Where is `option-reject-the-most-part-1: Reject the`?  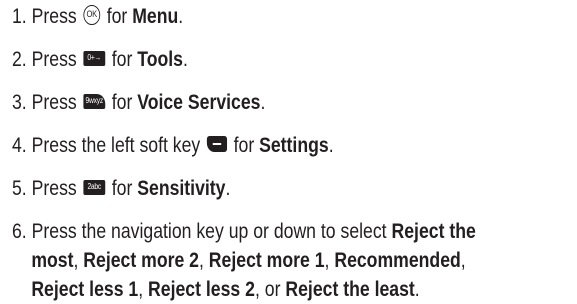 option-reject-the-most-part-1: Reject the is located at coordinates (433, 231).